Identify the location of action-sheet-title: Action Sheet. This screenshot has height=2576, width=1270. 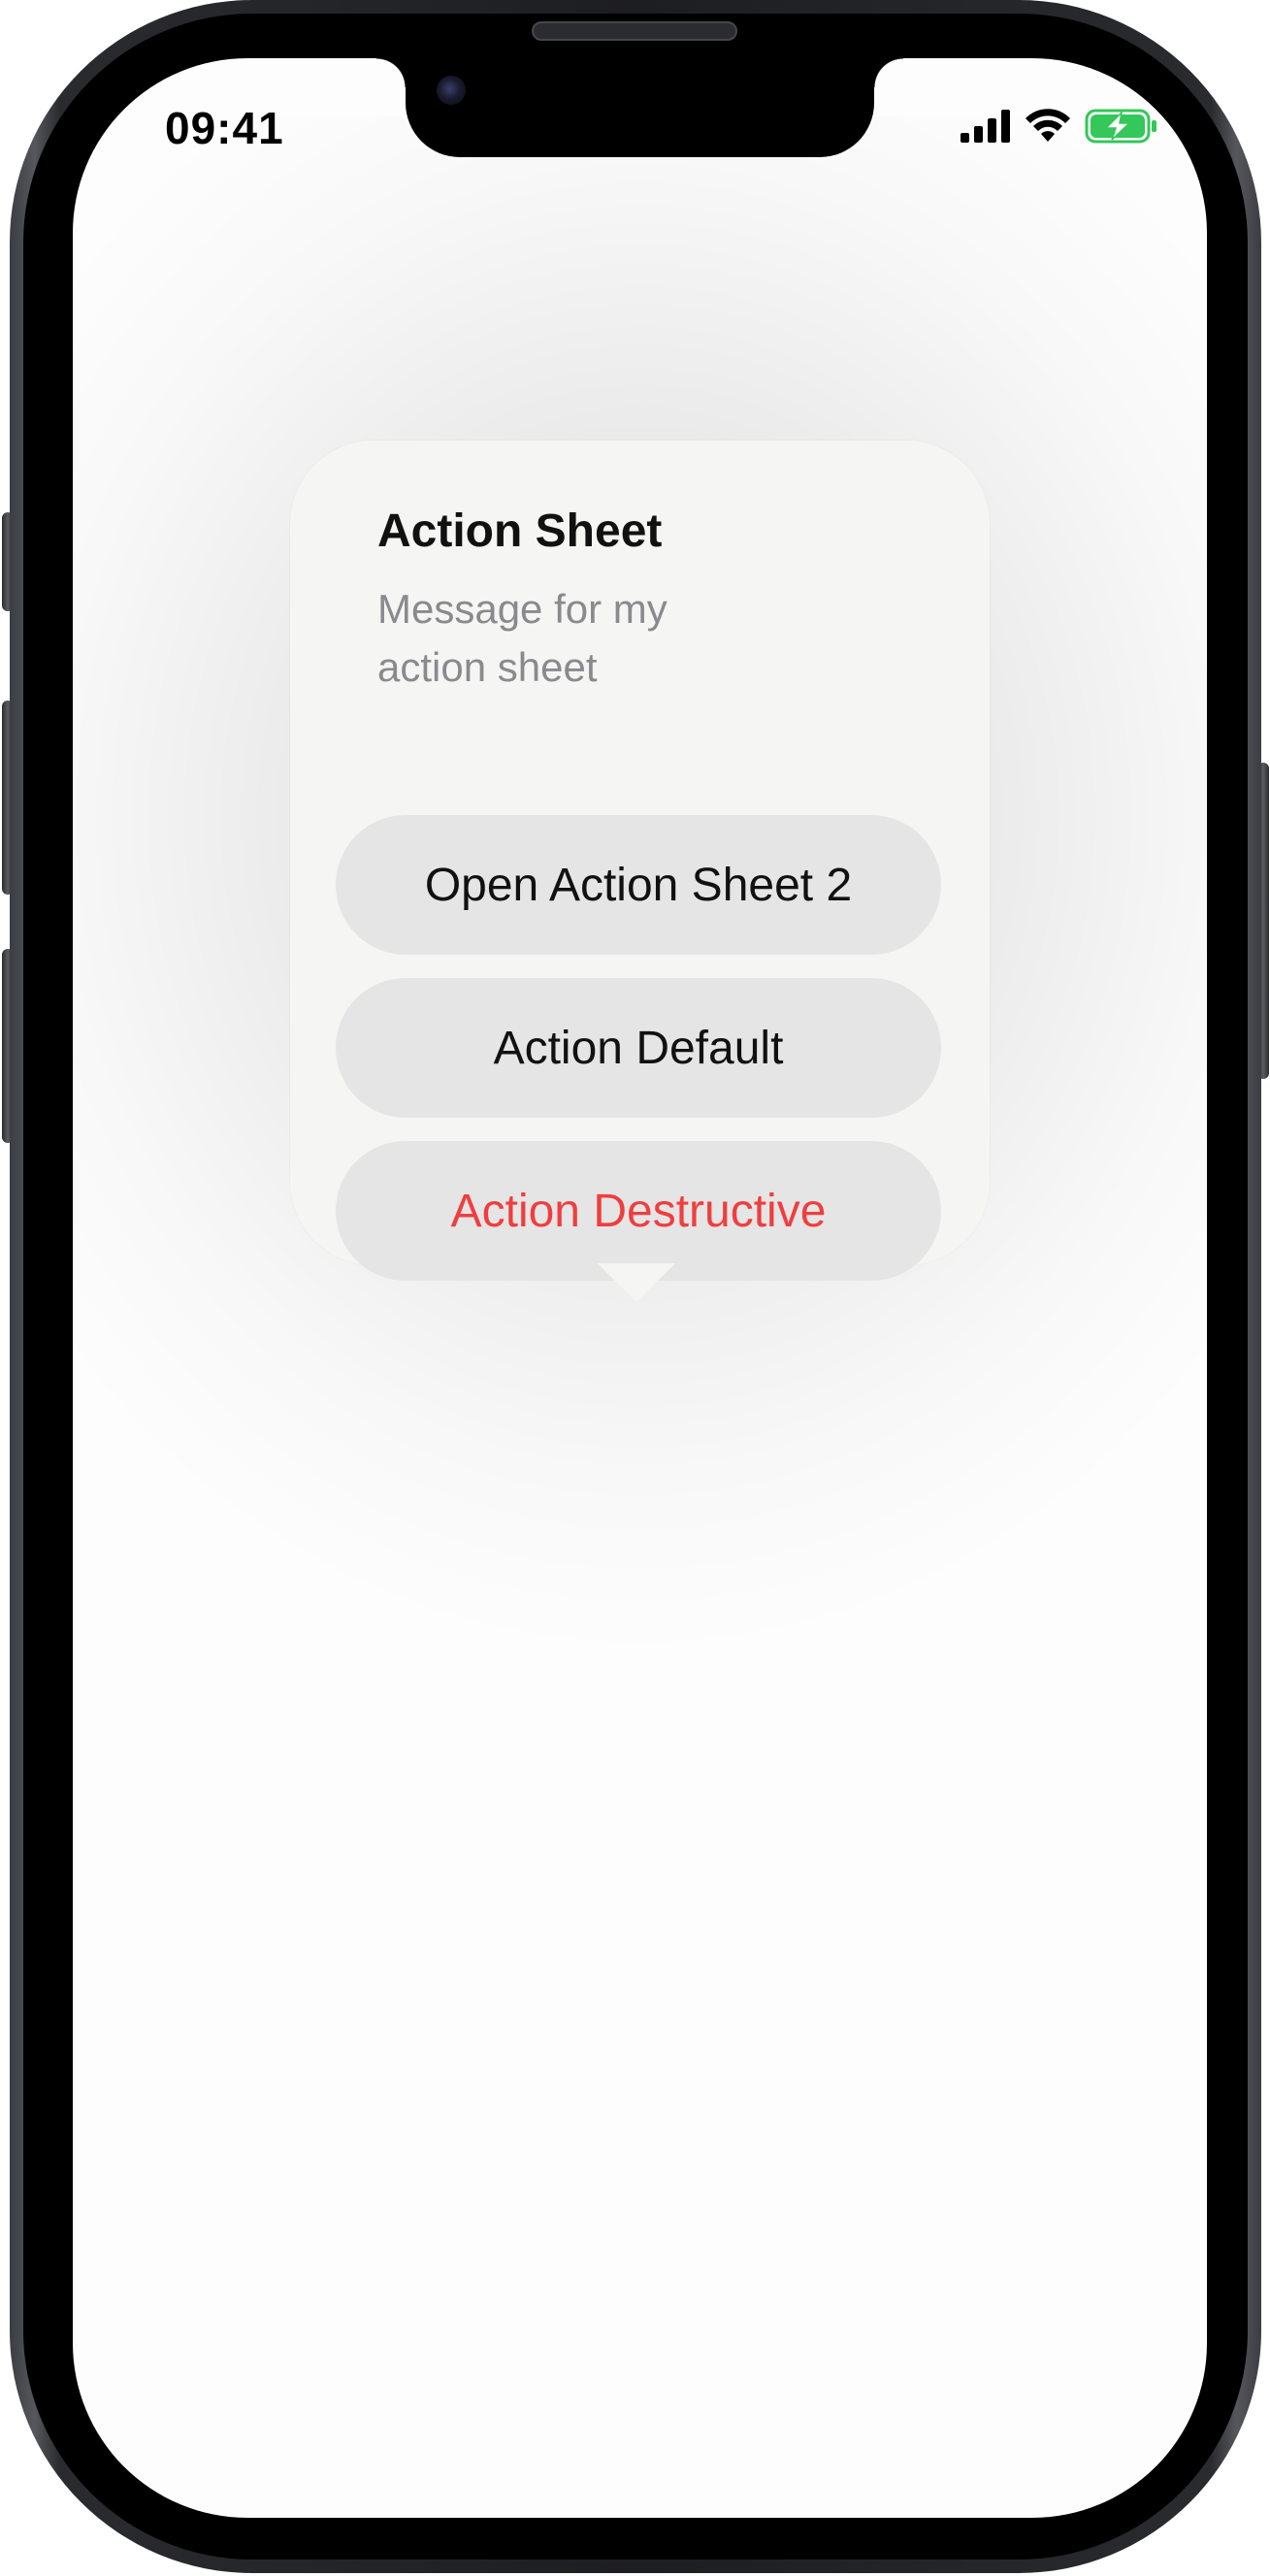
(520, 531).